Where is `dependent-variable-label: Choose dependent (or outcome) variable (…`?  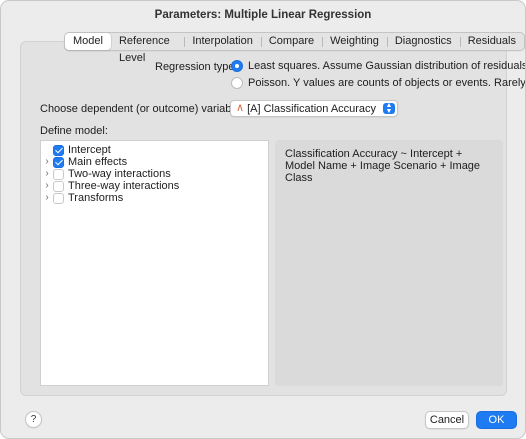 dependent-variable-label: Choose dependent (or outcome) variable (… is located at coordinates (150, 109).